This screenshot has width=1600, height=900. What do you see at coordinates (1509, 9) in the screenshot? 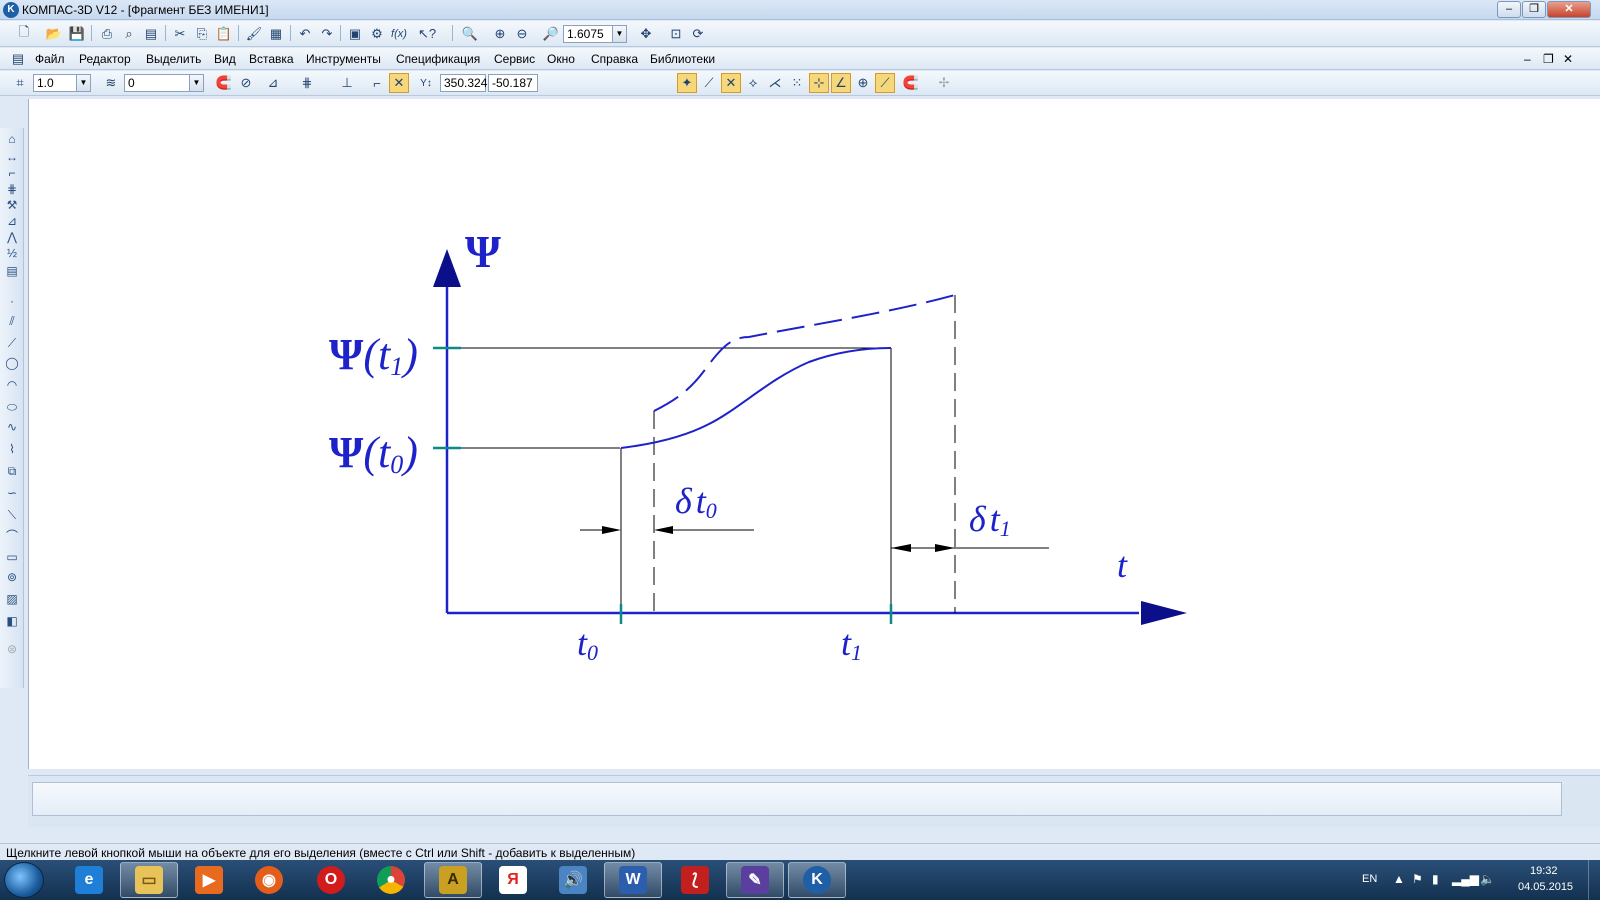
I see `minimize-button: –` at bounding box center [1509, 9].